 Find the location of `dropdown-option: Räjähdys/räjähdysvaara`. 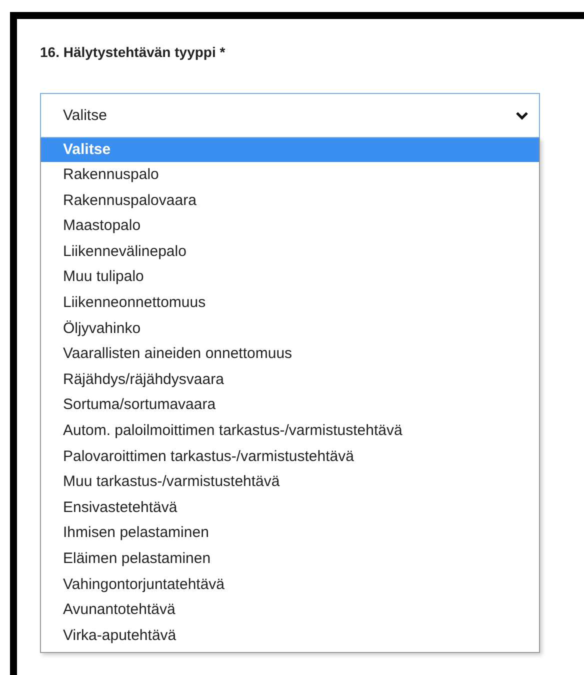

dropdown-option: Räjähdys/räjähdysvaara is located at coordinates (290, 379).